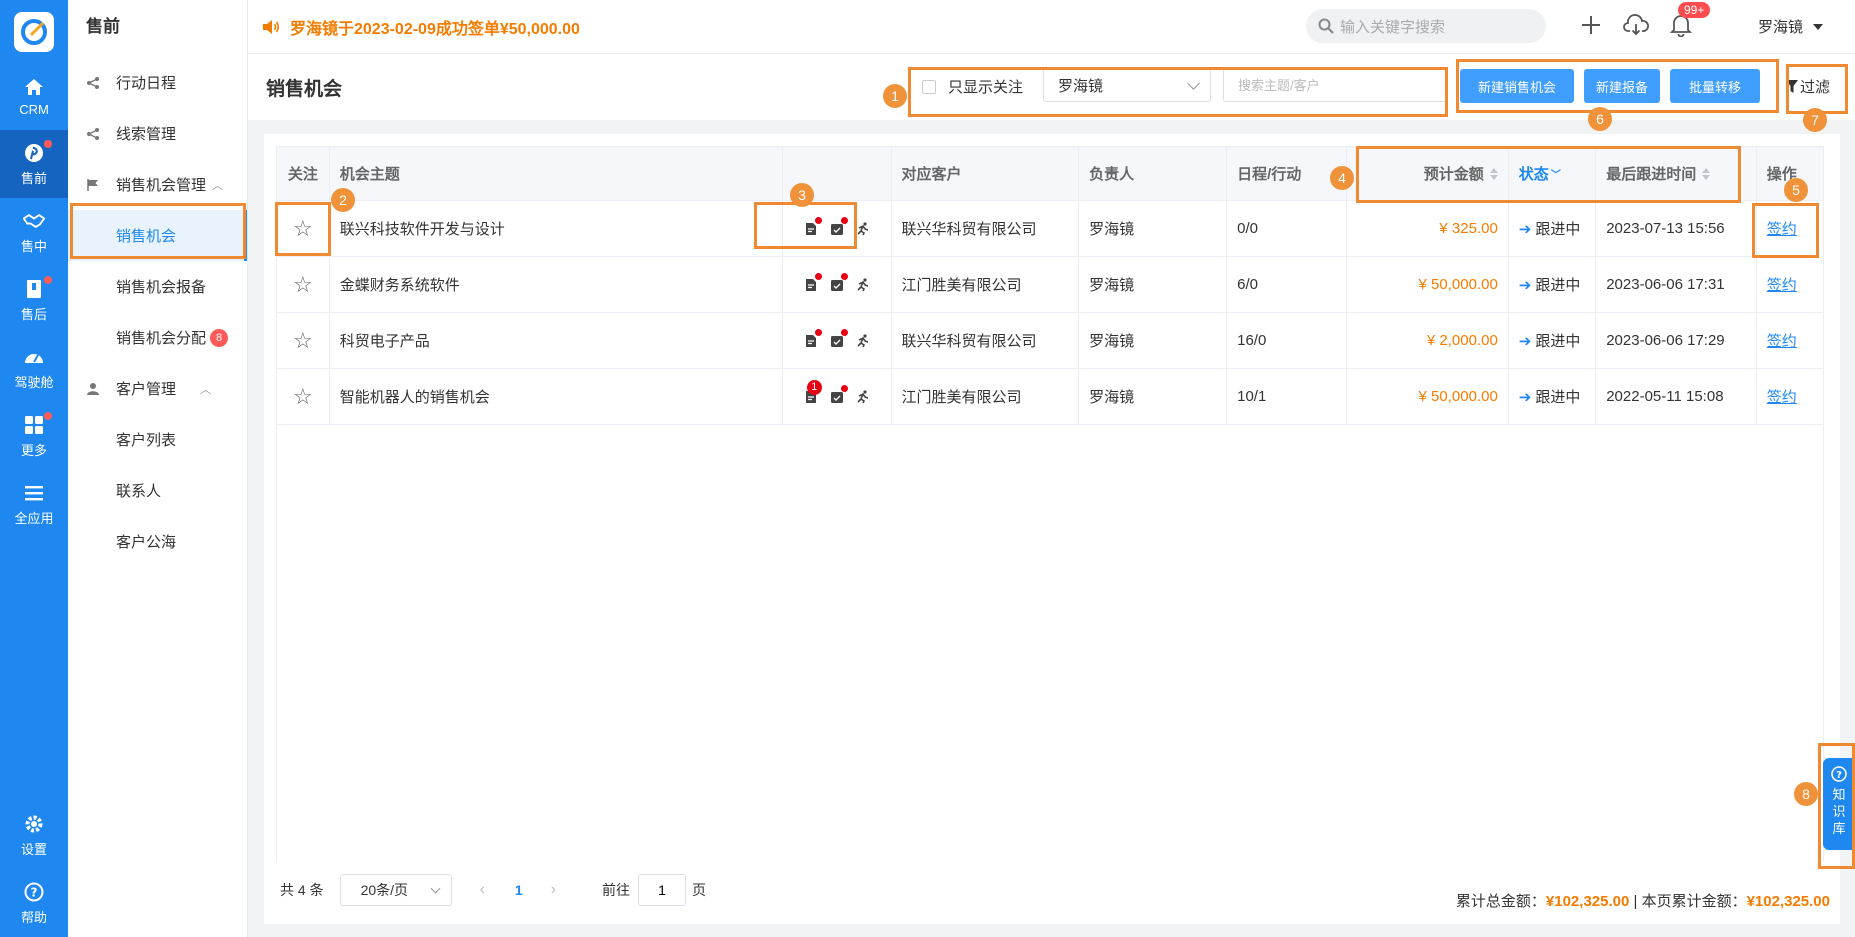  I want to click on rail-item-help: ? 帮助, so click(34, 903).